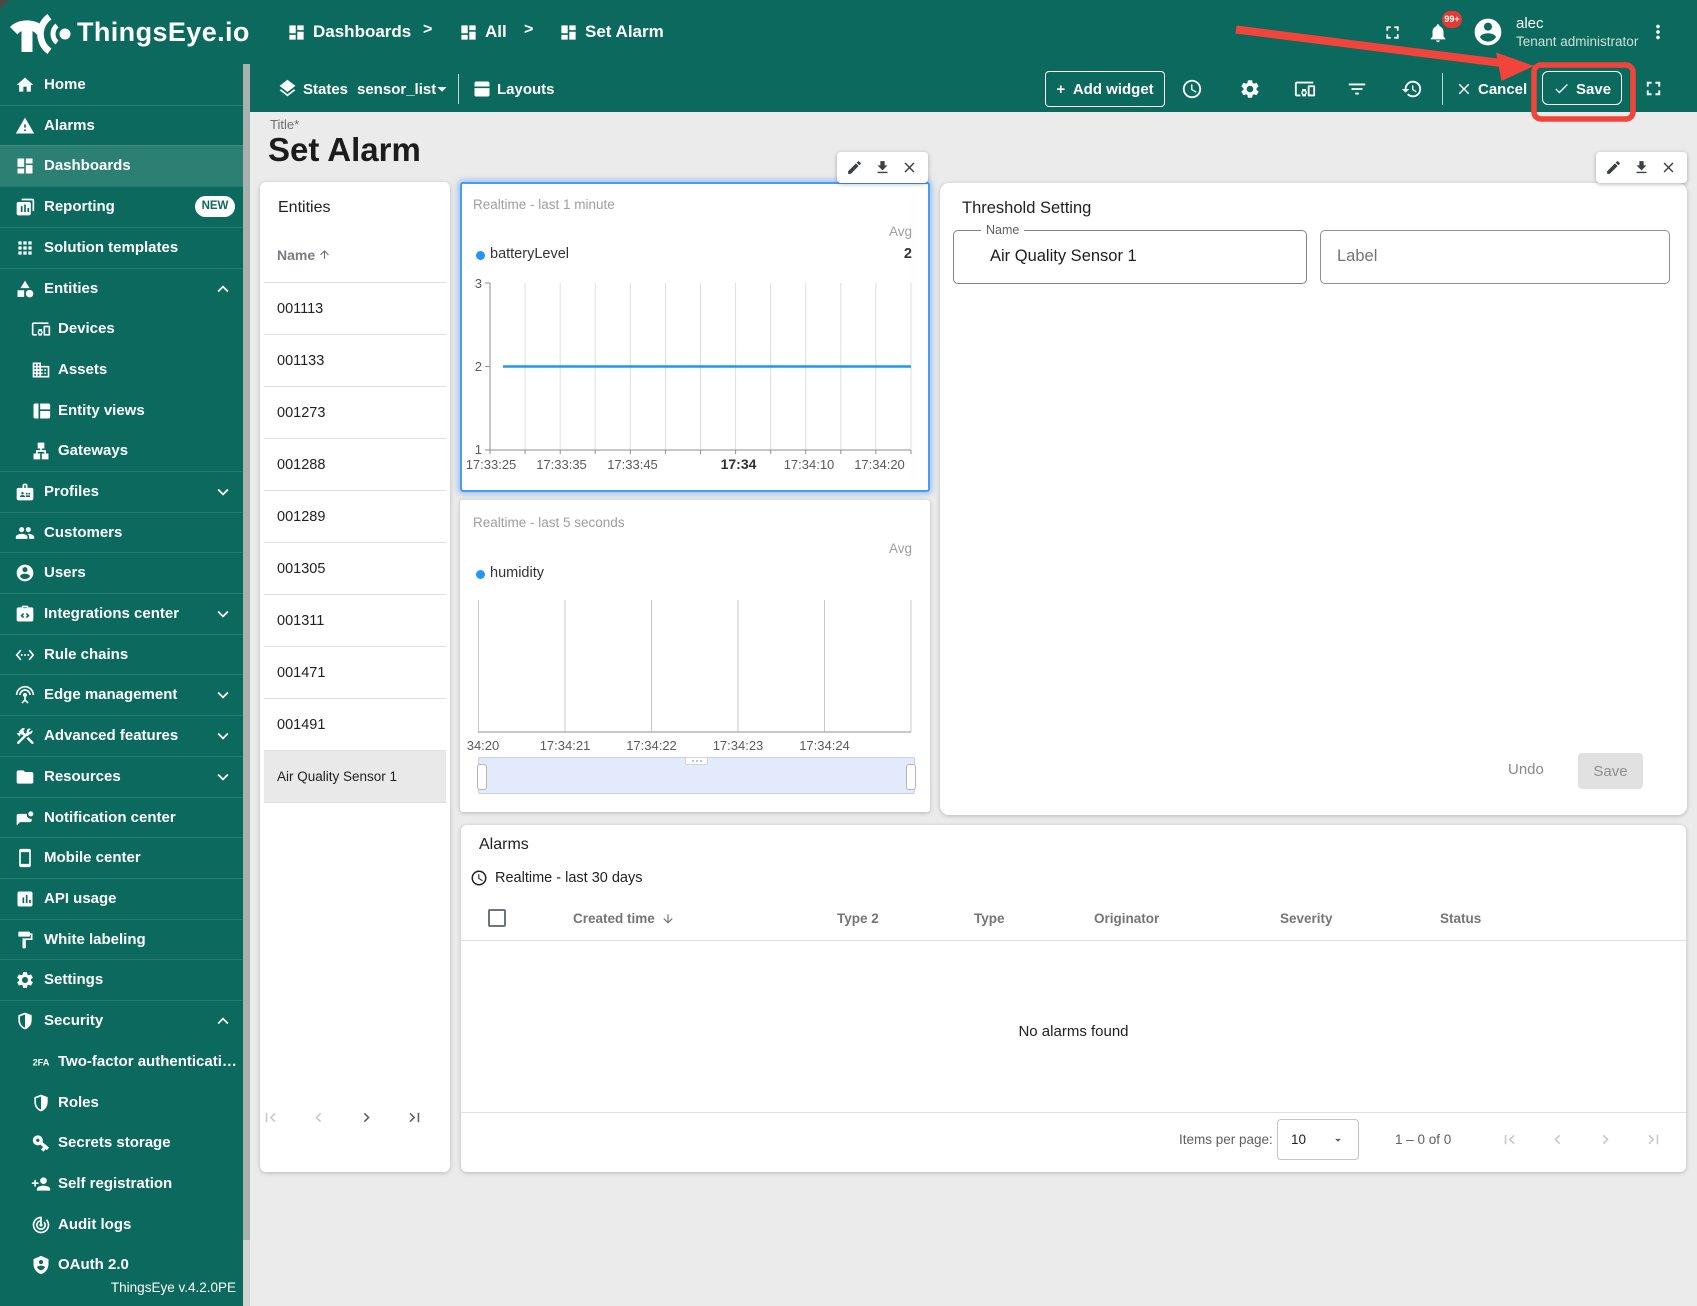 The width and height of the screenshot is (1697, 1306). What do you see at coordinates (879, 464) in the screenshot?
I see `svg-text: 17:34:20` at bounding box center [879, 464].